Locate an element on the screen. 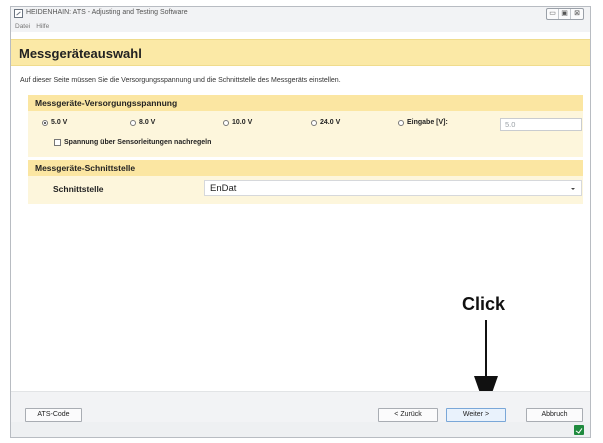 Image resolution: width=603 pixels, height=443 pixels. next-button: Weiter > is located at coordinates (476, 415).